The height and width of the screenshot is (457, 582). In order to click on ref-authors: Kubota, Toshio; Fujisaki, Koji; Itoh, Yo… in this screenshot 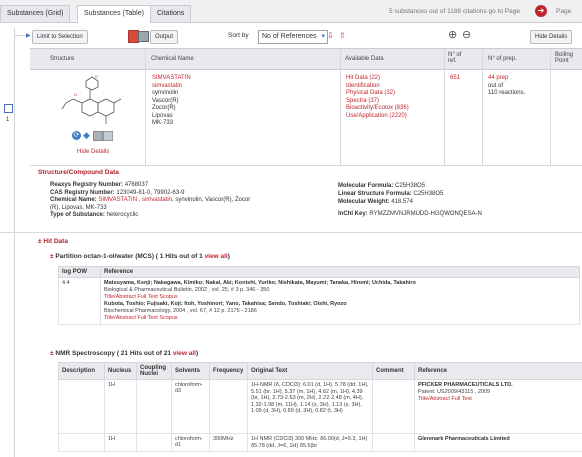, I will do `click(225, 304)`.